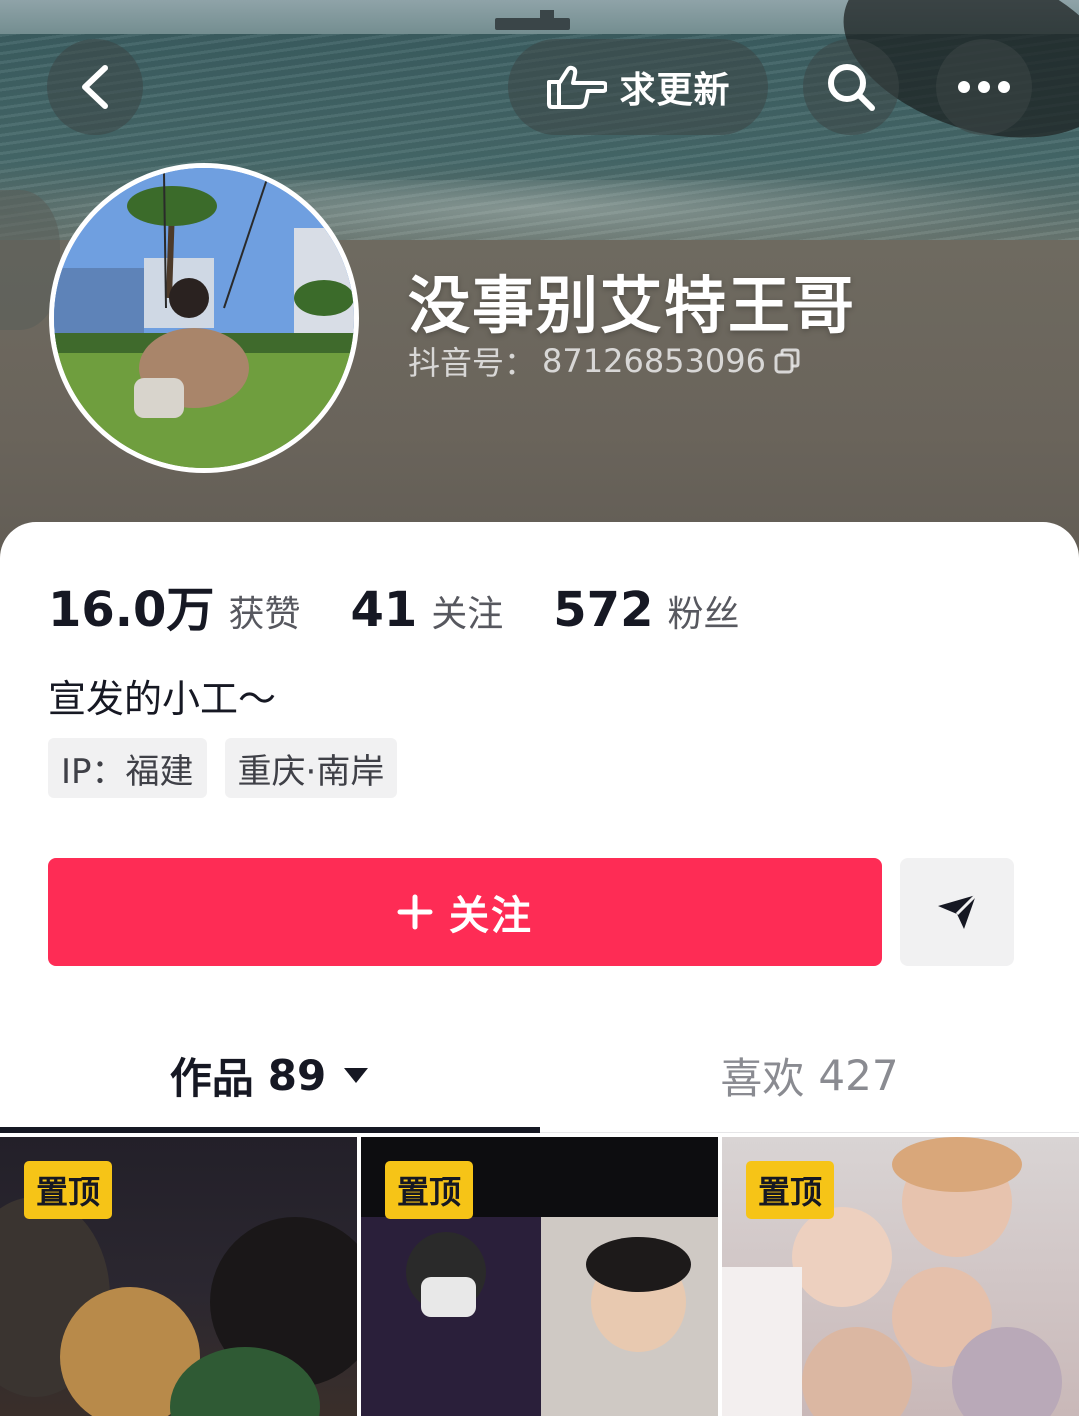 This screenshot has height=1416, width=1079. Describe the element at coordinates (632, 305) in the screenshot. I see `nickname: 没事别艾特王哥` at that location.